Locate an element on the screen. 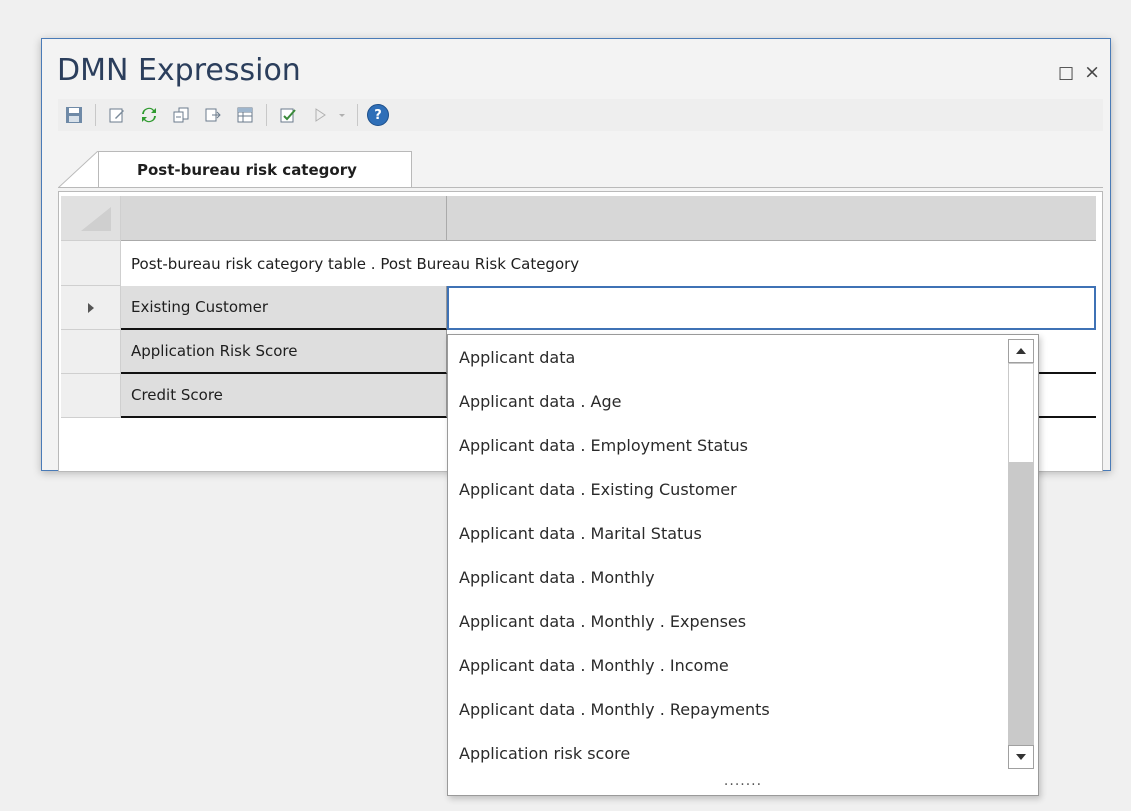 The height and width of the screenshot is (811, 1131). scroll-up-icon is located at coordinates (1021, 351).